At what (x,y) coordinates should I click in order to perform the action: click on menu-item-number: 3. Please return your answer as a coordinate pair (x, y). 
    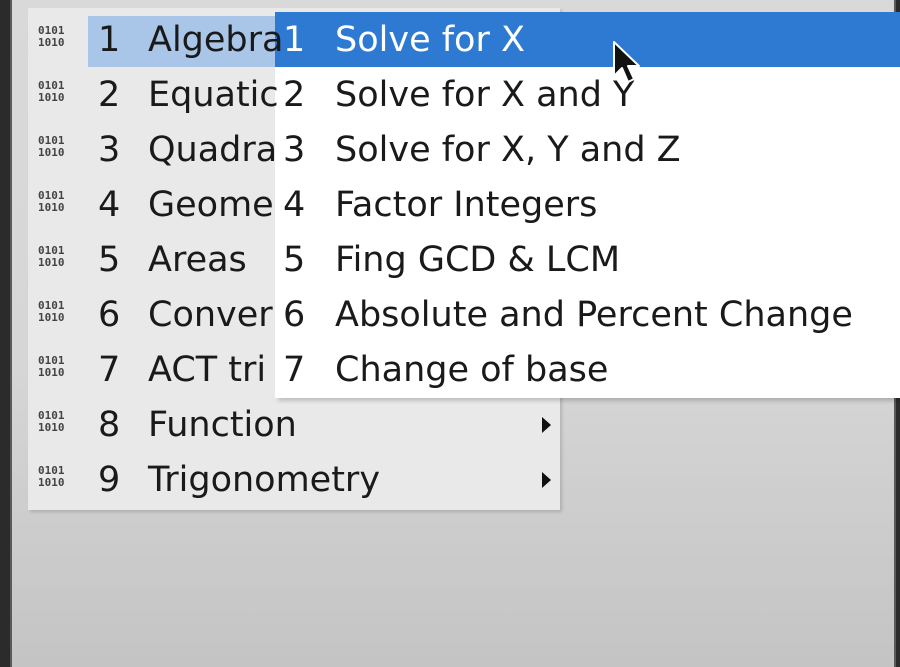
    Looking at the image, I should click on (109, 149).